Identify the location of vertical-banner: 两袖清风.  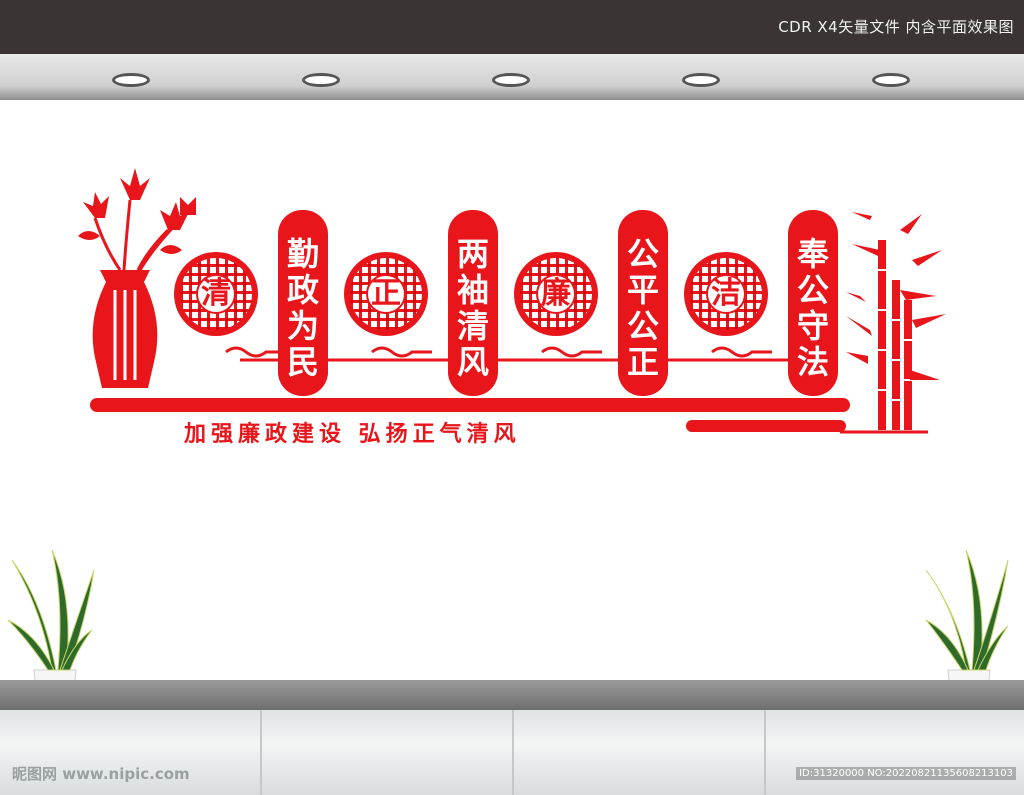
(473, 303).